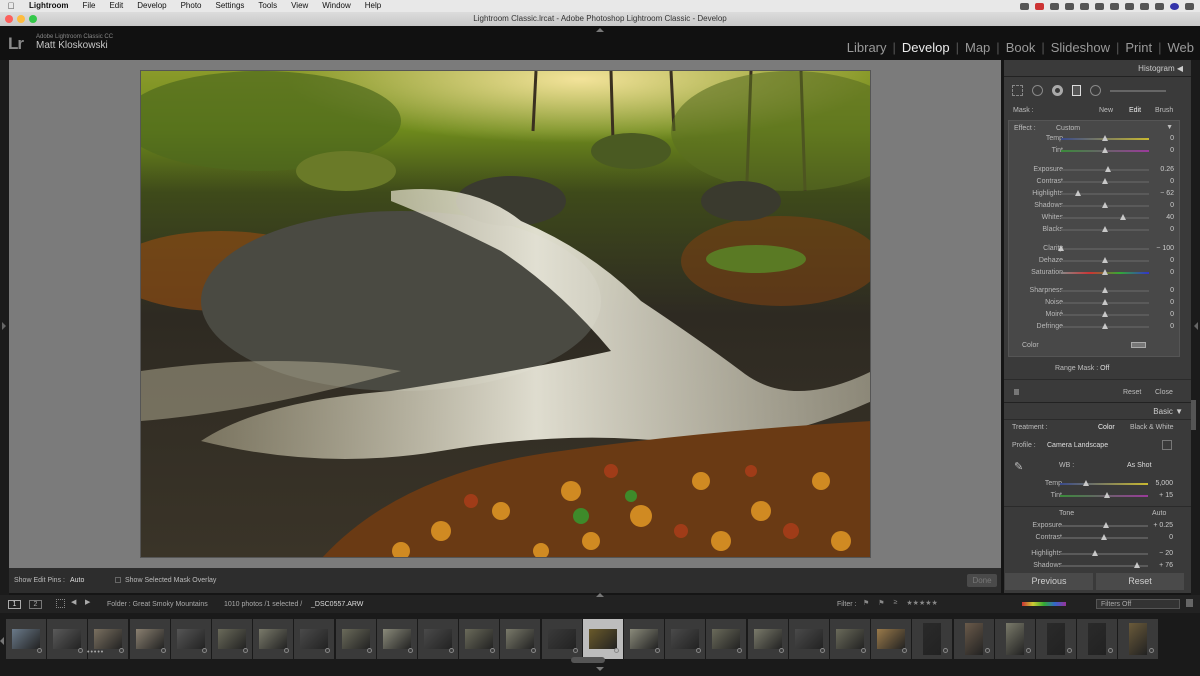 Image resolution: width=1200 pixels, height=676 pixels. What do you see at coordinates (373, 6) in the screenshot?
I see `menu-help: Help` at bounding box center [373, 6].